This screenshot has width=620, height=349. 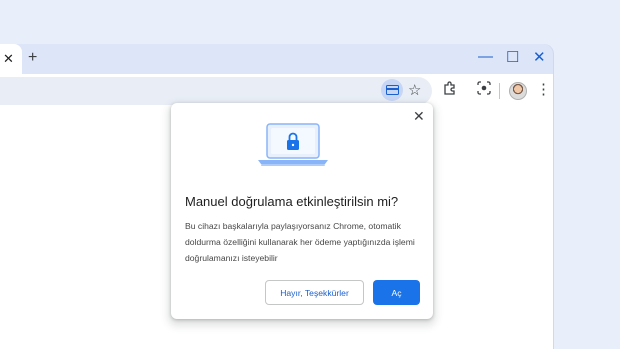 I want to click on dialog-title: Manuel doğrulama etkinleştirilsin mi?, so click(x=292, y=201).